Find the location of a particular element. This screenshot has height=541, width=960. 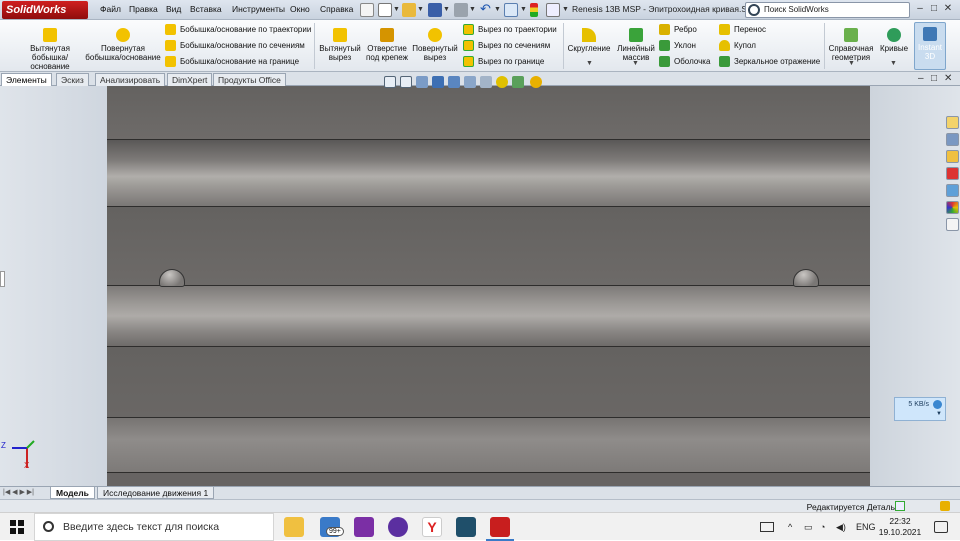

view-settings-icon is located at coordinates (536, 82).